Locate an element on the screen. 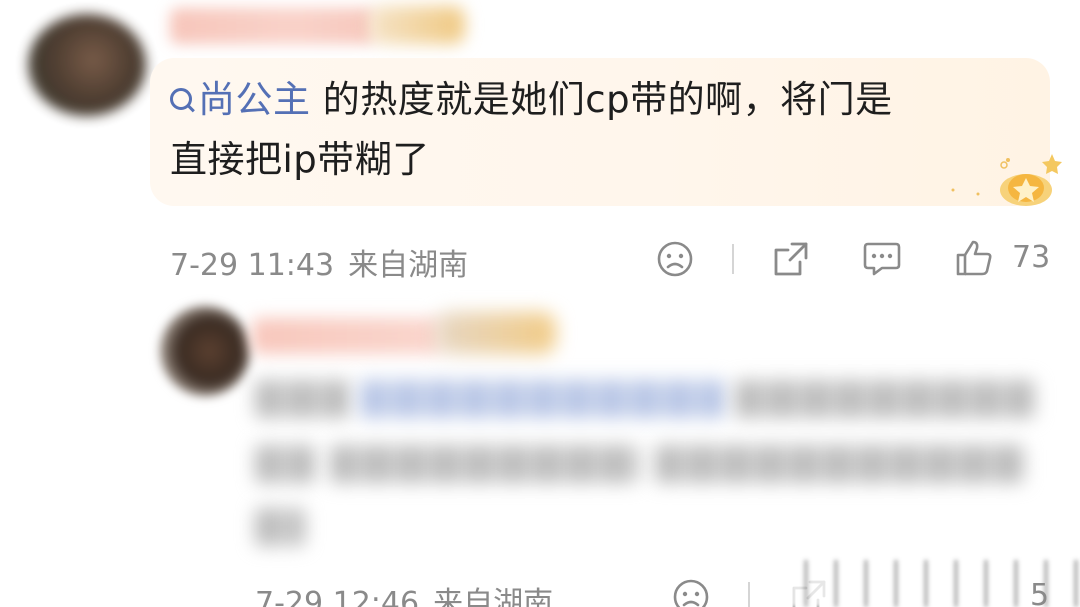  comment-text-line2: 直接把ip带糊了 is located at coordinates (300, 159).